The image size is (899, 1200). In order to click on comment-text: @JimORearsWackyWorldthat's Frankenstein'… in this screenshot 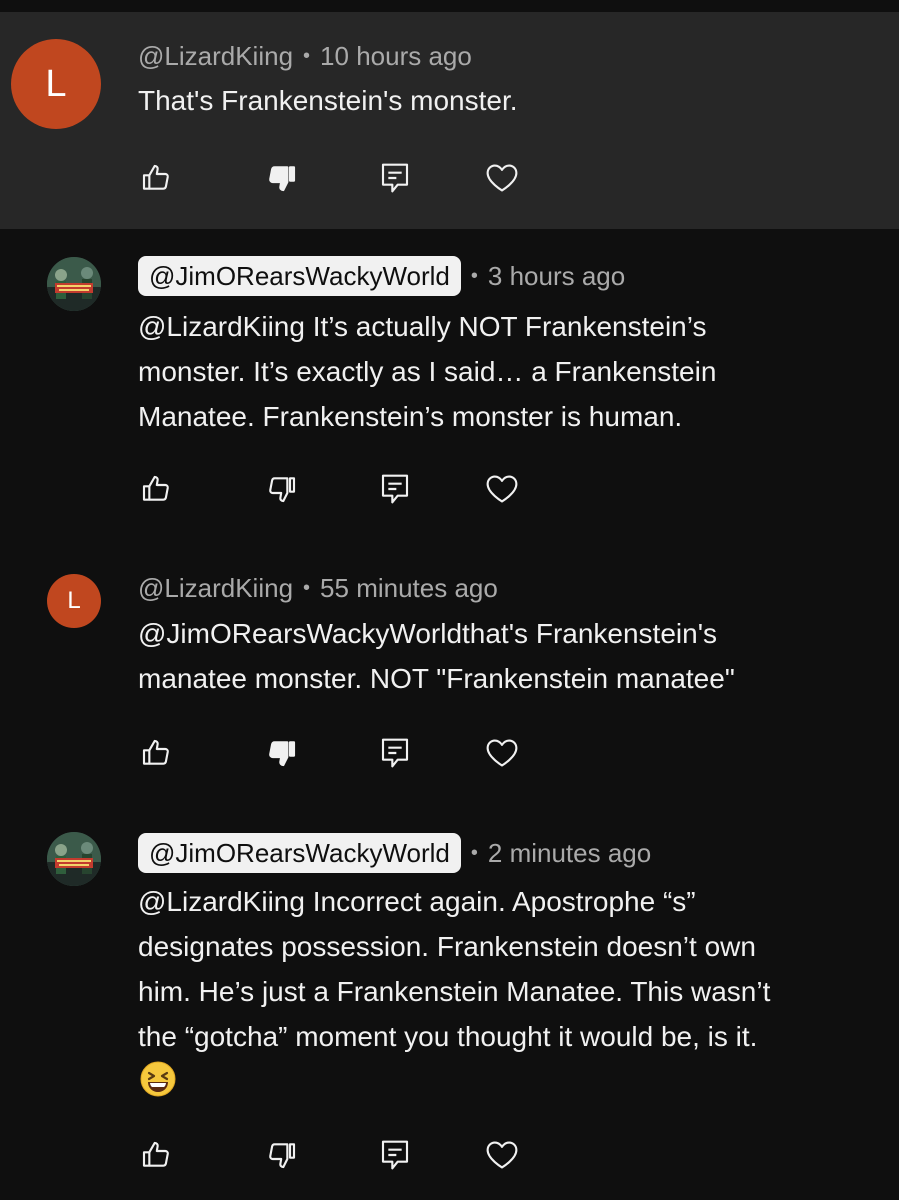, I will do `click(436, 656)`.